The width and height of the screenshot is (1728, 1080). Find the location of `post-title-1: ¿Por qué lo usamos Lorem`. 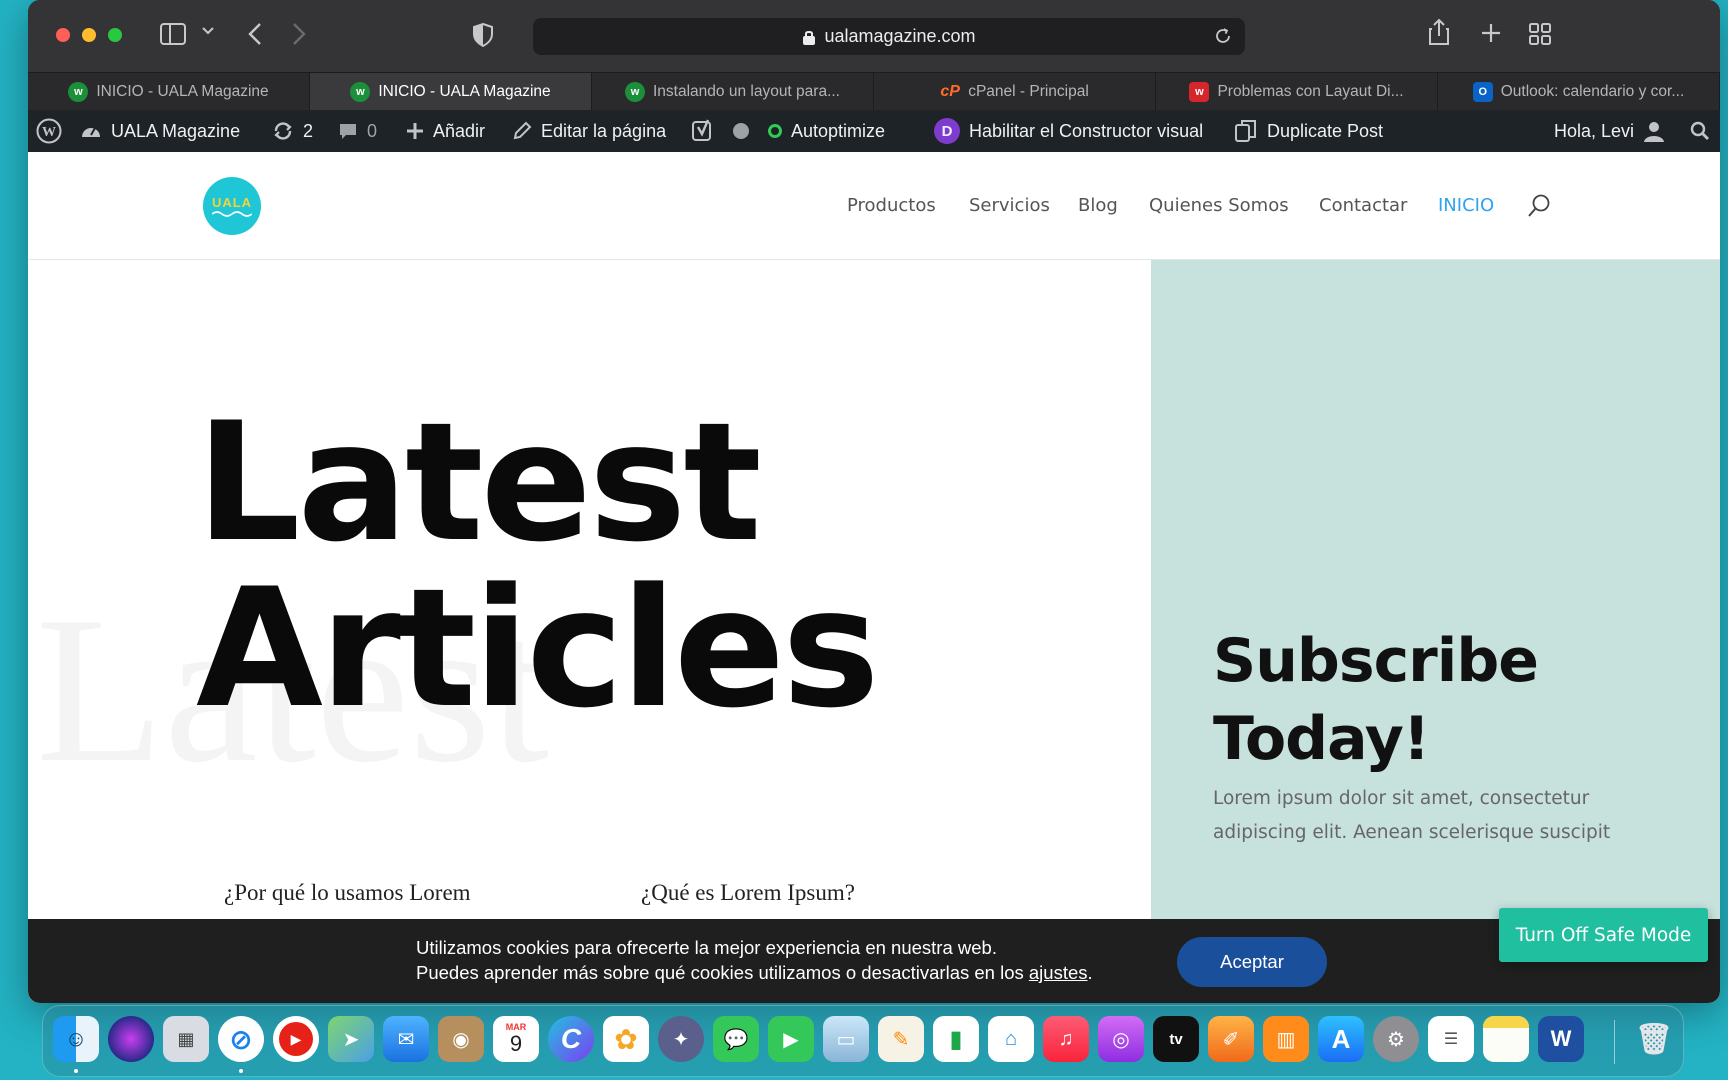

post-title-1: ¿Por qué lo usamos Lorem is located at coordinates (347, 893).